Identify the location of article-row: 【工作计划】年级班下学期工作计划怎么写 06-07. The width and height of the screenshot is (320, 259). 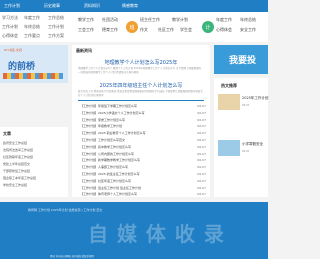
(143, 106).